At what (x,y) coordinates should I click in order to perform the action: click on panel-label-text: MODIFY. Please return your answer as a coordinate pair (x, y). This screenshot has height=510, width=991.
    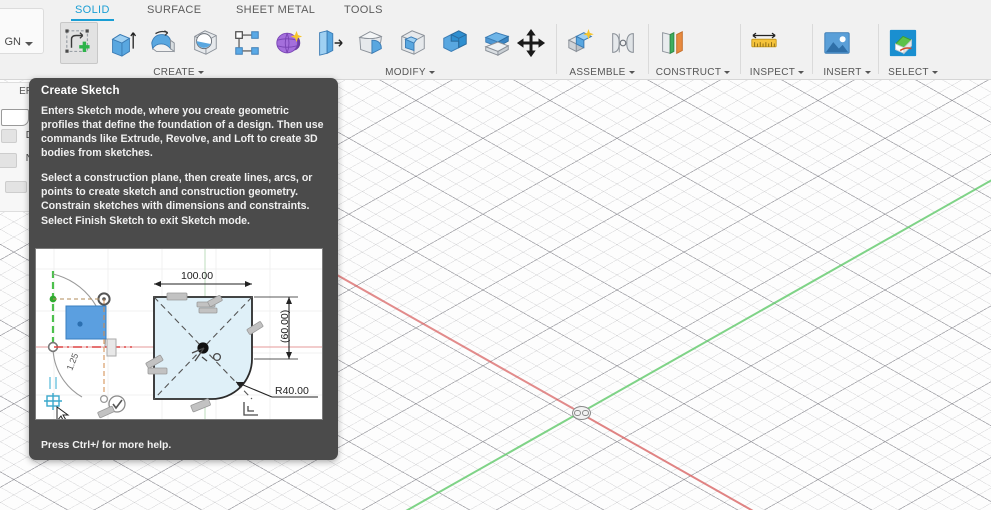
    Looking at the image, I should click on (405, 72).